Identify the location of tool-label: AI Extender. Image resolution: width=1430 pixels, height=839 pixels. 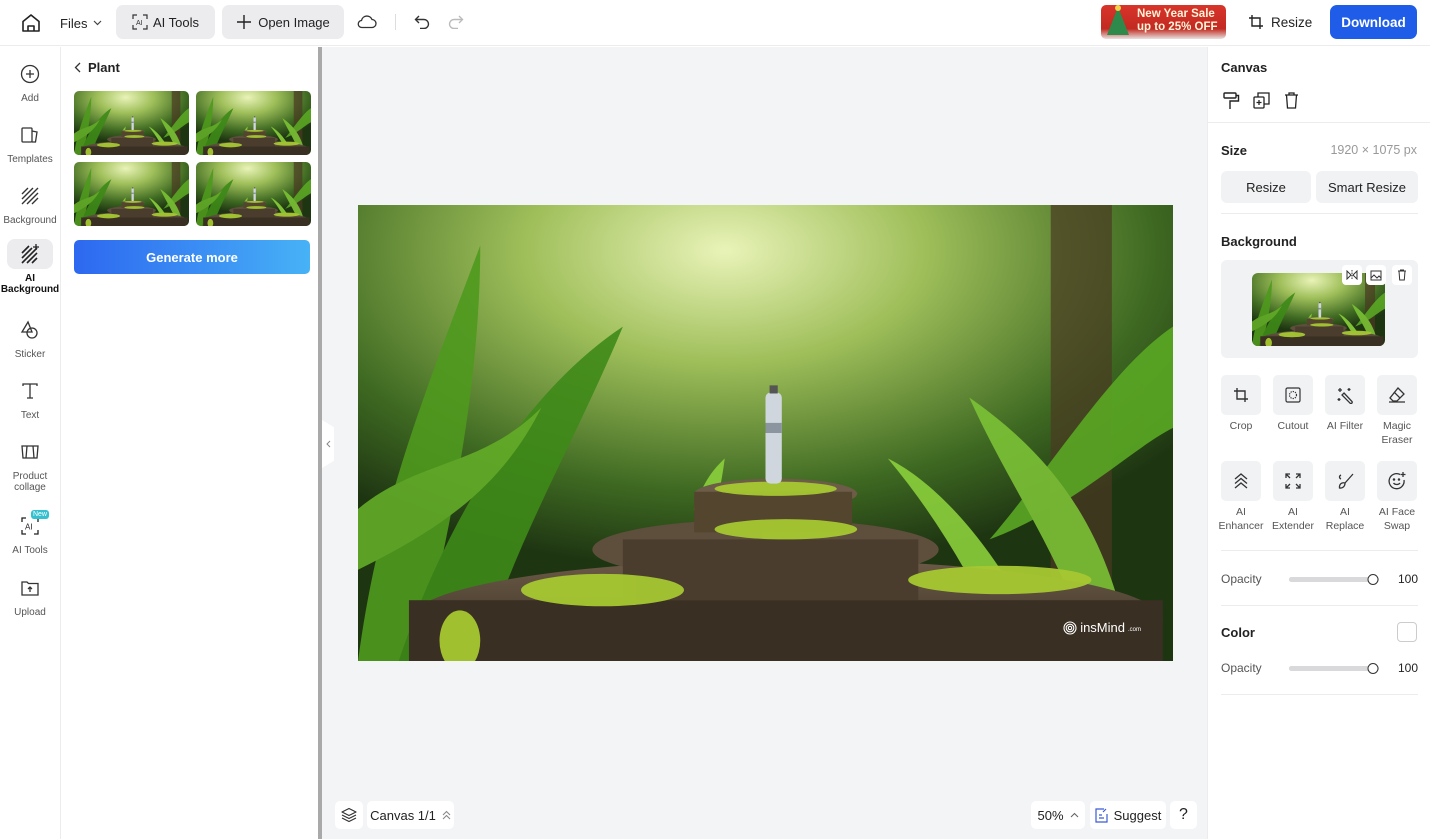
(1293, 519).